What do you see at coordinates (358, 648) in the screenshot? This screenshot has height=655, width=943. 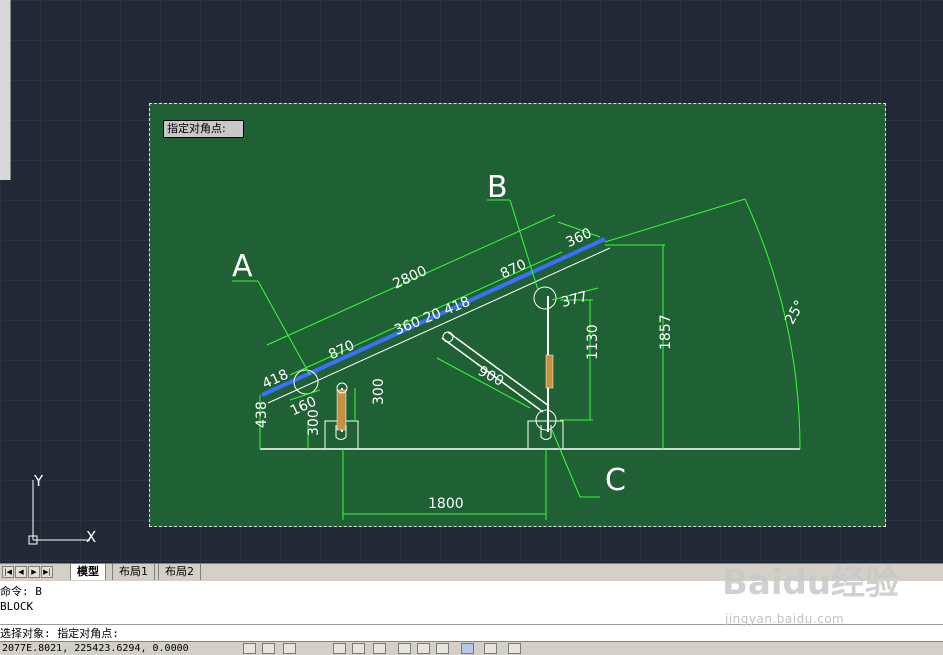 I see `osnap-toggle-icon` at bounding box center [358, 648].